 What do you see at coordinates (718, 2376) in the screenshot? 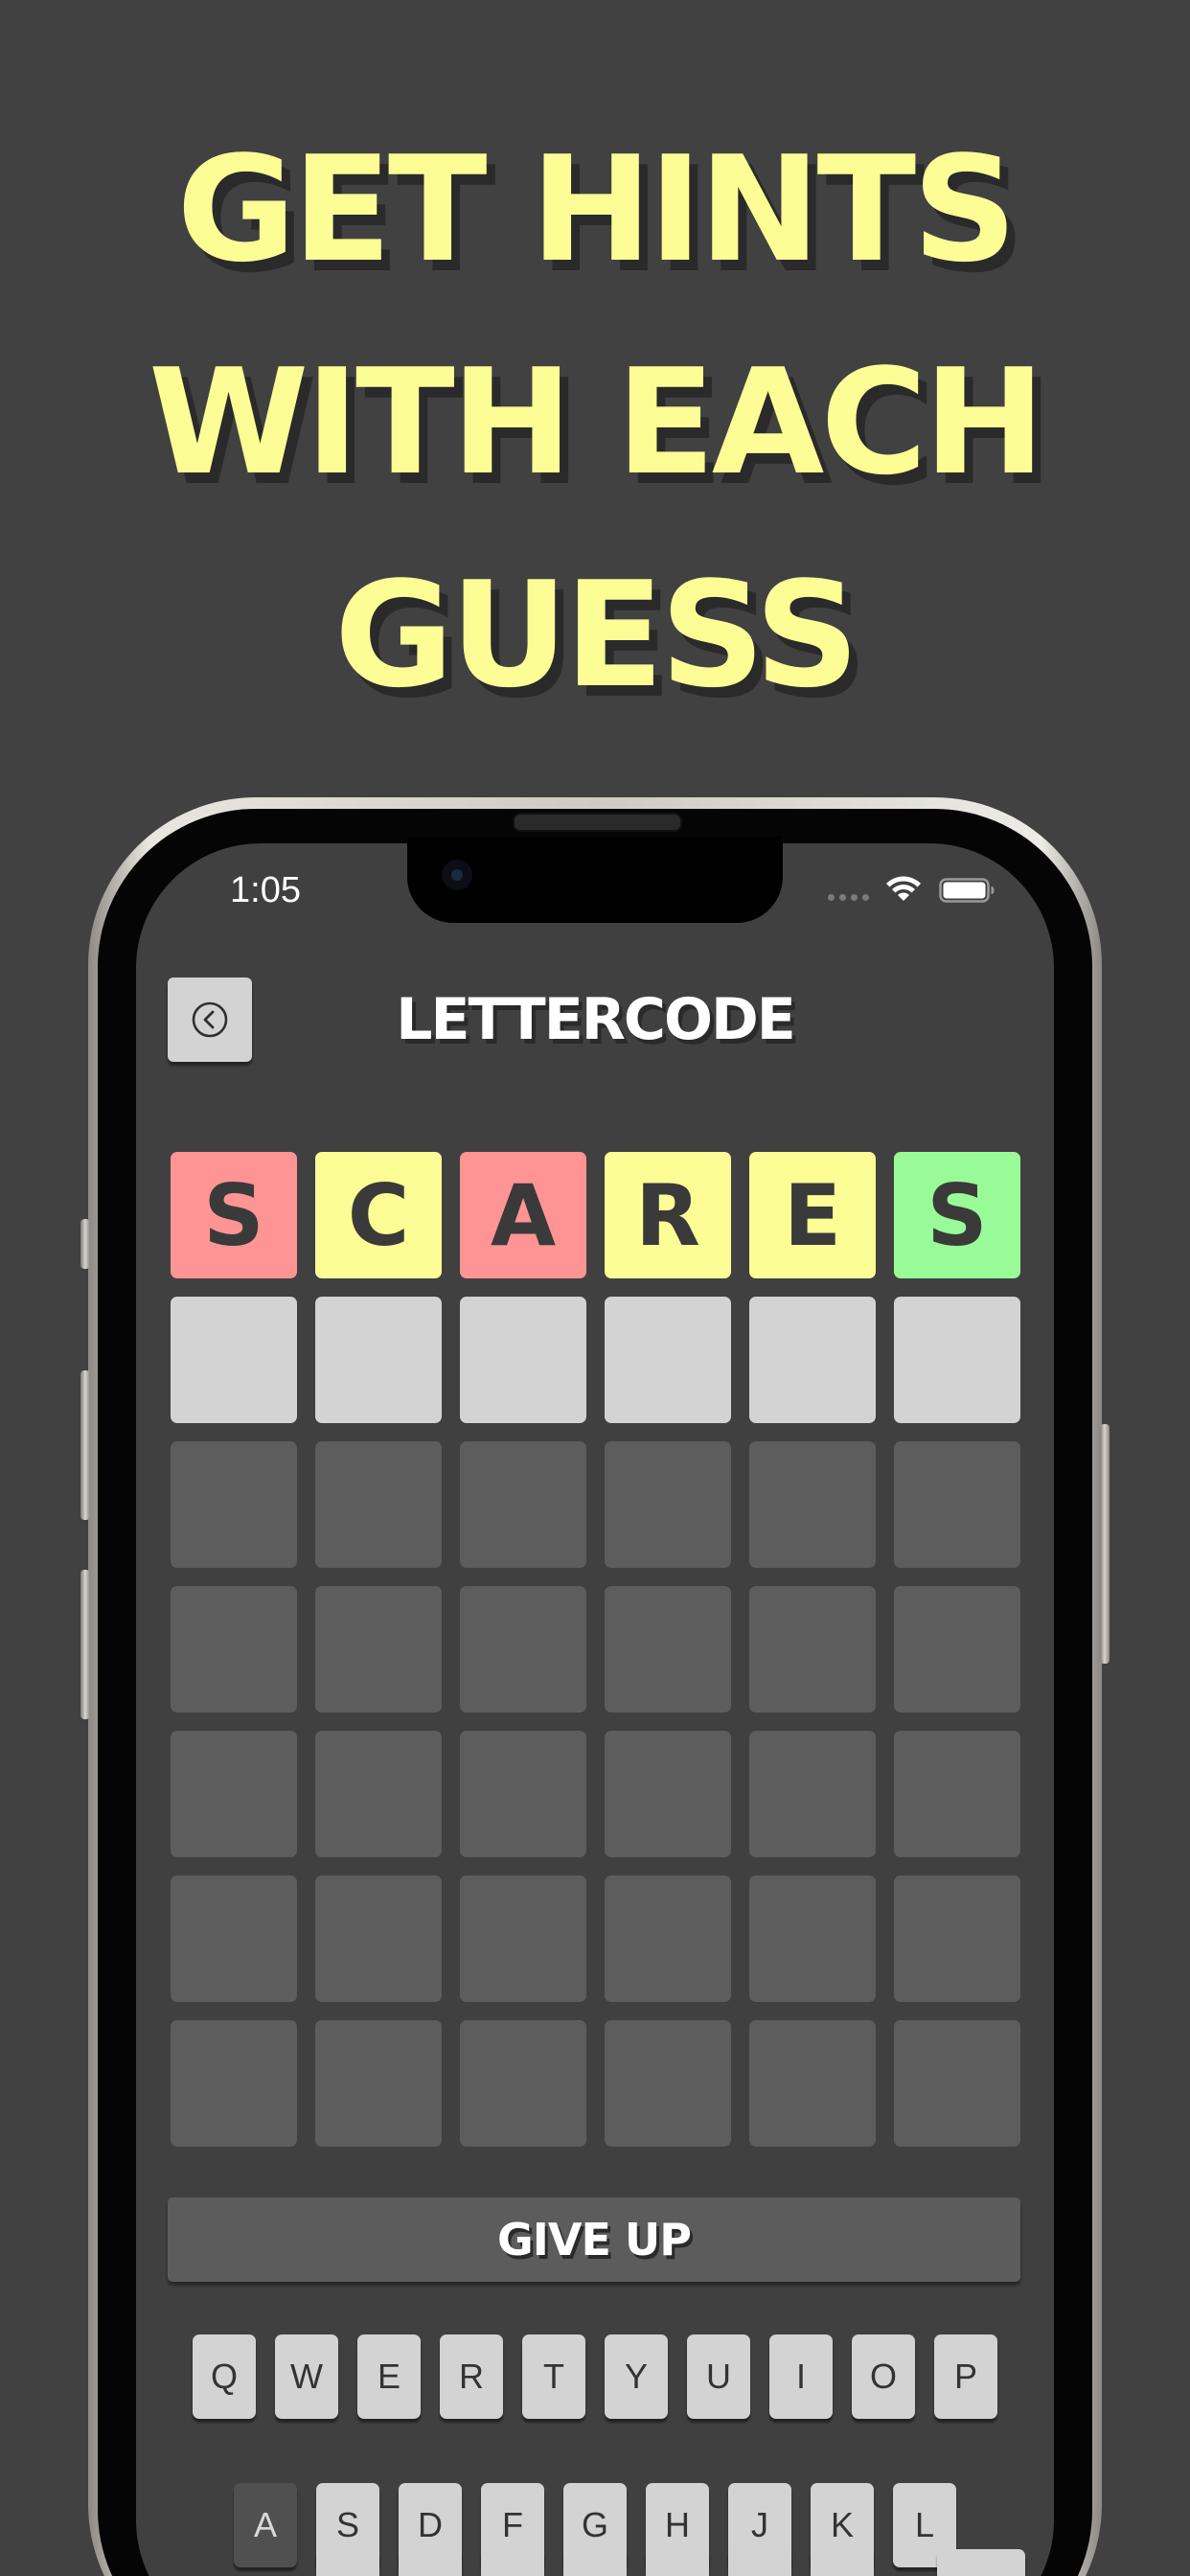
I see `key-u: U` at bounding box center [718, 2376].